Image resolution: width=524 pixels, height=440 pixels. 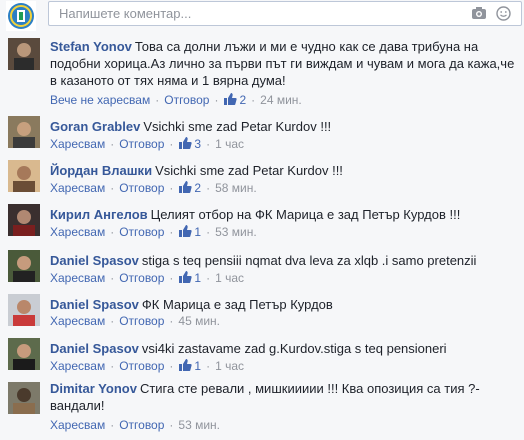 What do you see at coordinates (21, 16) in the screenshot?
I see `page-logo` at bounding box center [21, 16].